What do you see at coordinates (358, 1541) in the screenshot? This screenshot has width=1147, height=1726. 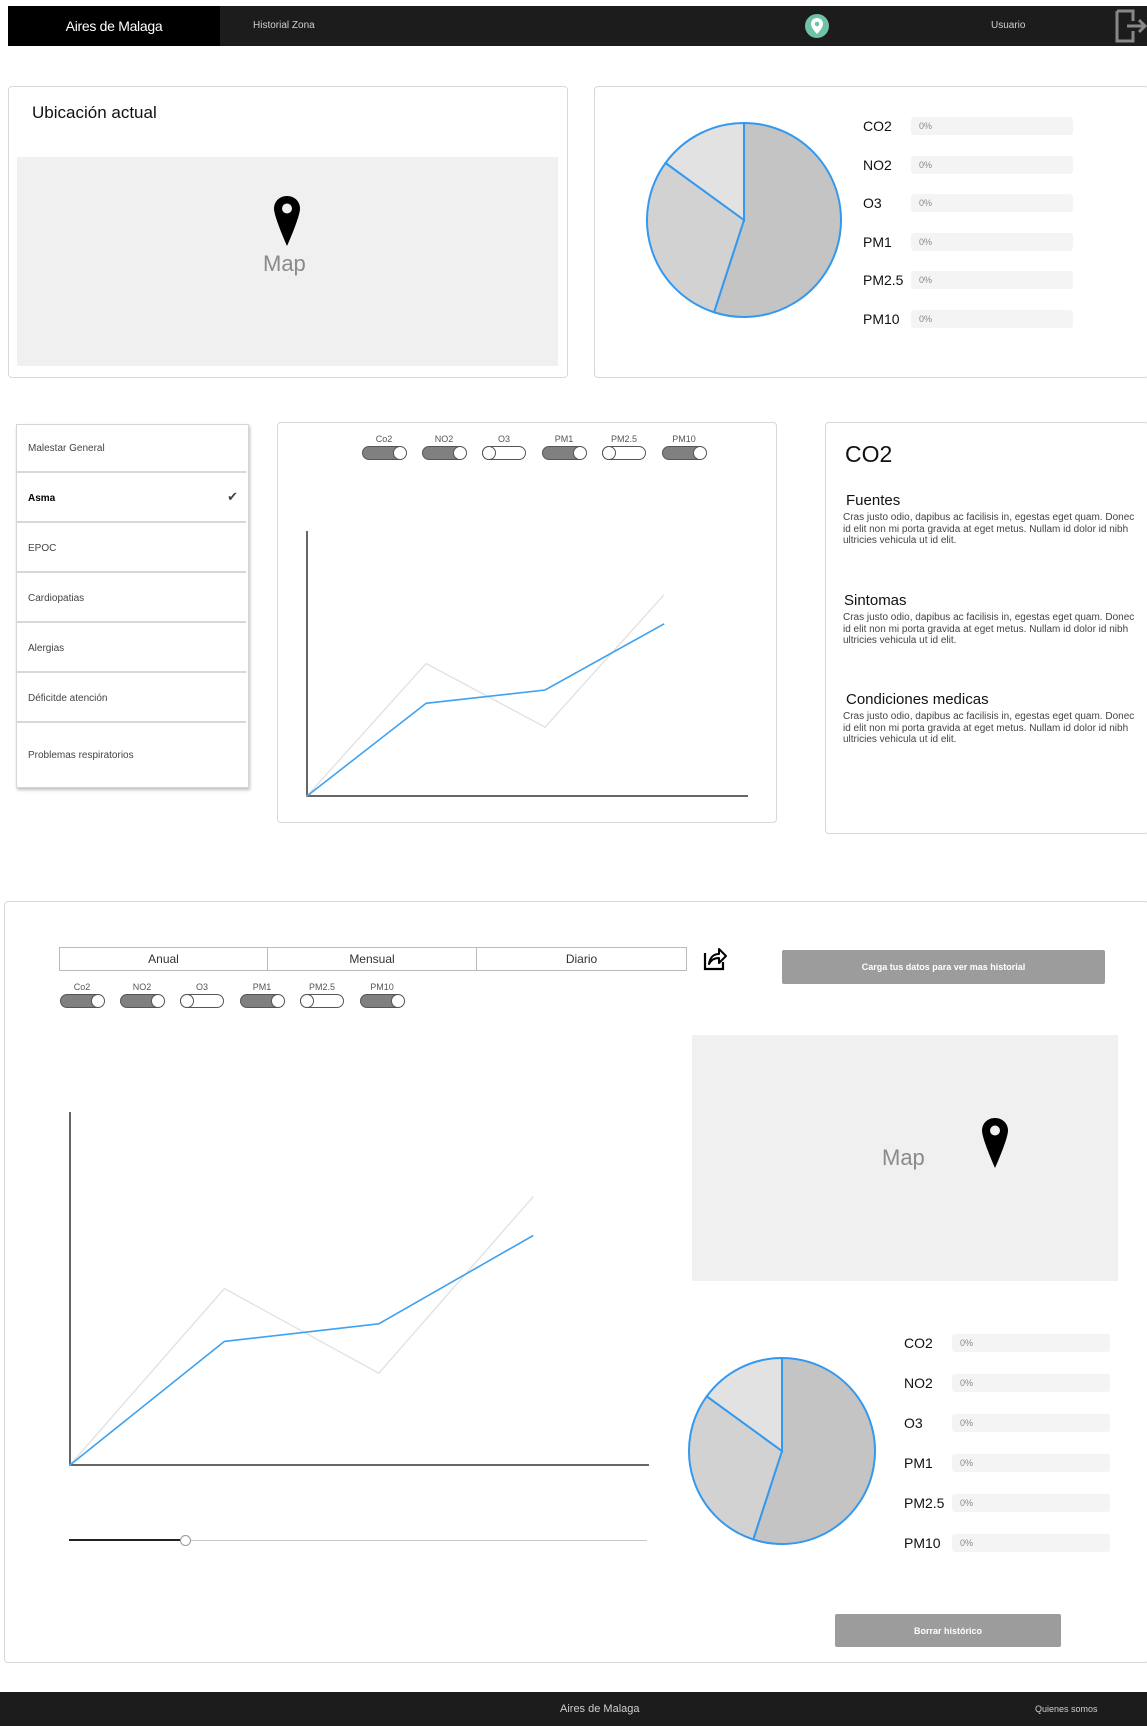 I see `time-slider` at bounding box center [358, 1541].